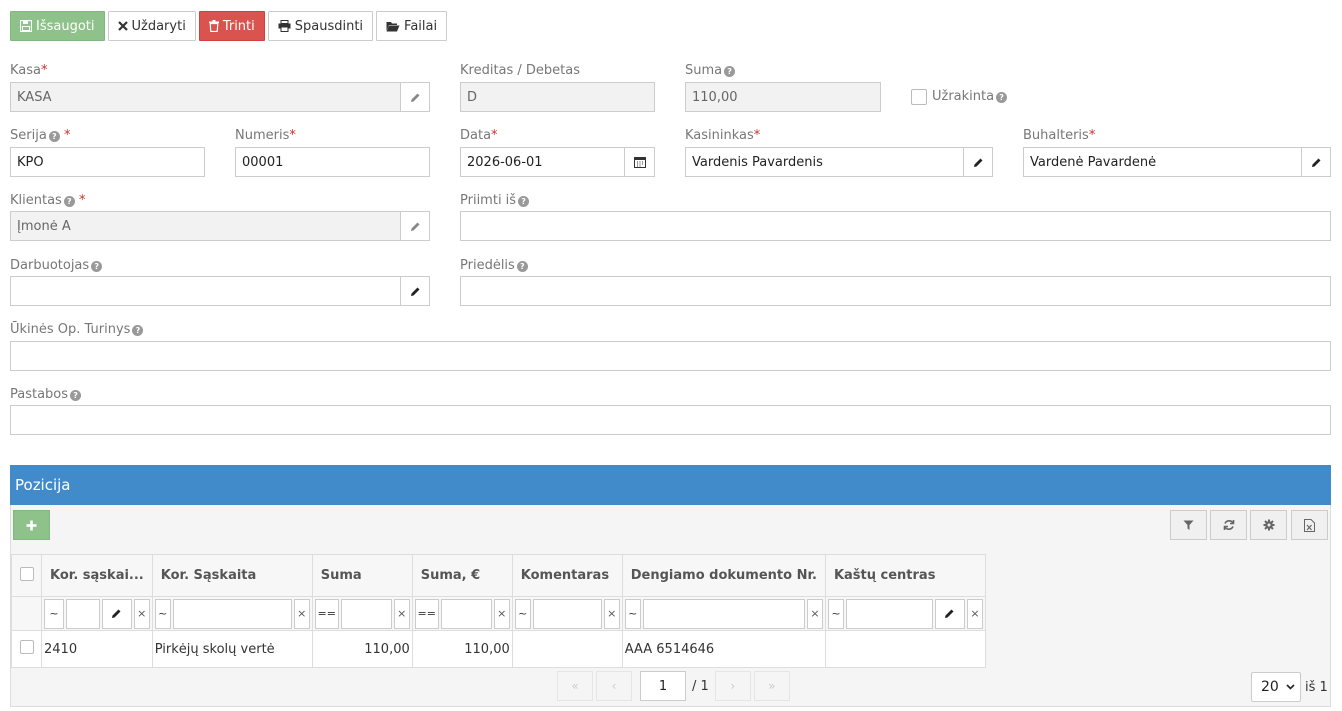 This screenshot has height=711, width=1342. Describe the element at coordinates (462, 575) in the screenshot. I see `col-header-suma-eur: Suma, €` at that location.